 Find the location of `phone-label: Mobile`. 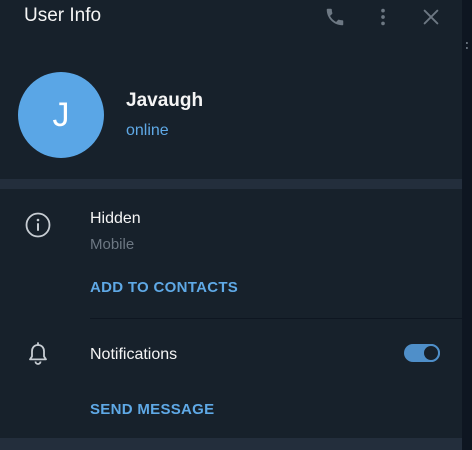

phone-label: Mobile is located at coordinates (112, 244).